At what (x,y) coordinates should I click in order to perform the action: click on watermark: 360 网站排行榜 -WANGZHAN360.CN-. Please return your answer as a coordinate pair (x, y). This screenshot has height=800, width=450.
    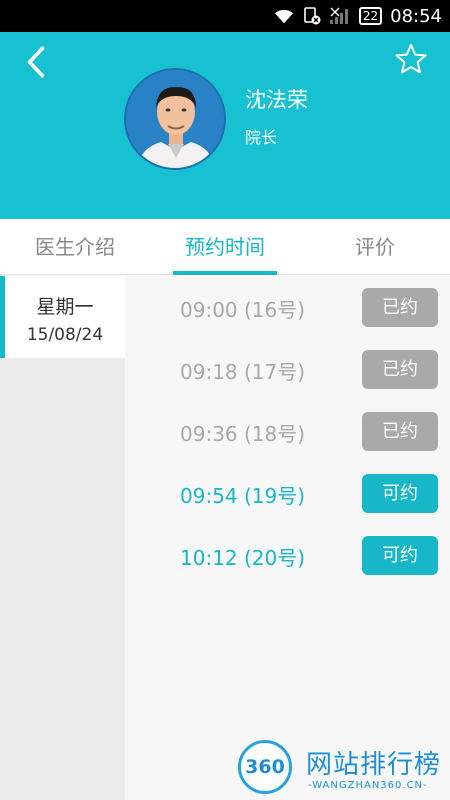
    Looking at the image, I should click on (343, 769).